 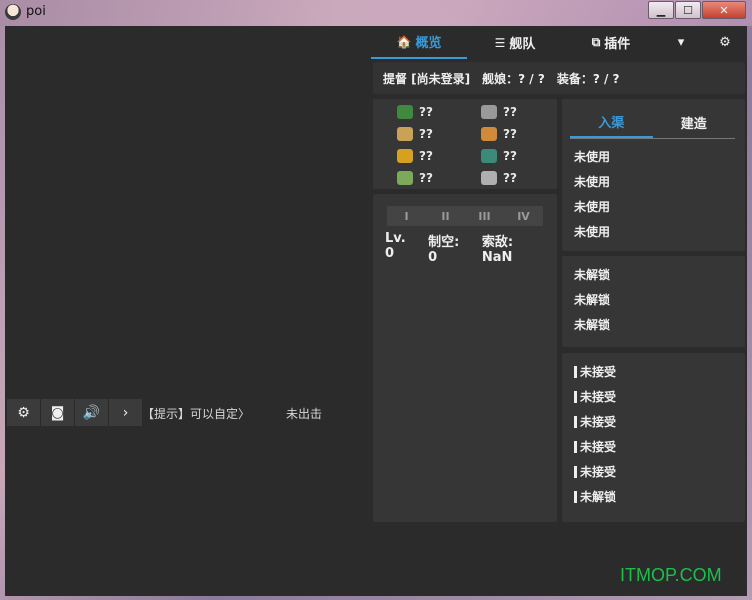 I want to click on caret-down-icon: ▾, so click(x=681, y=42).